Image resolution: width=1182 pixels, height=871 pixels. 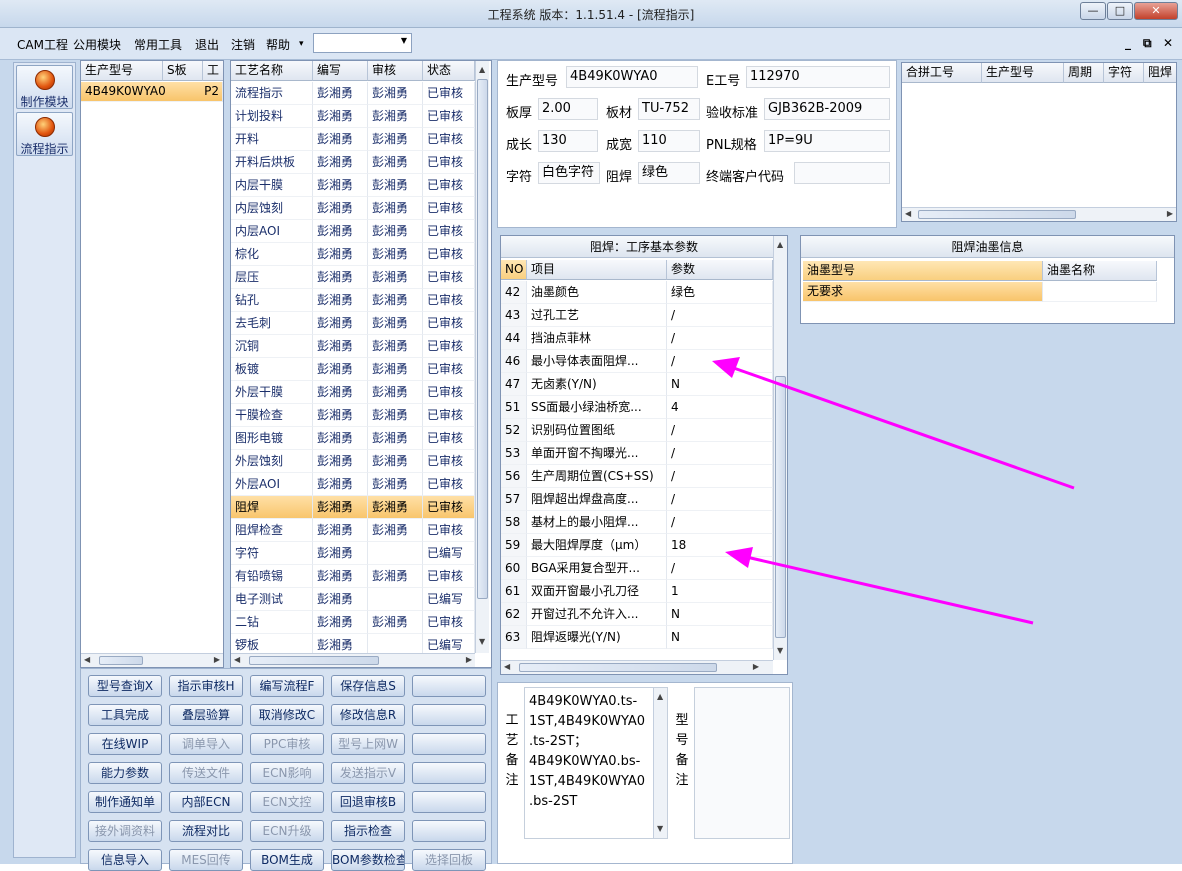 I want to click on column-header: 油墨型号, so click(x=923, y=271).